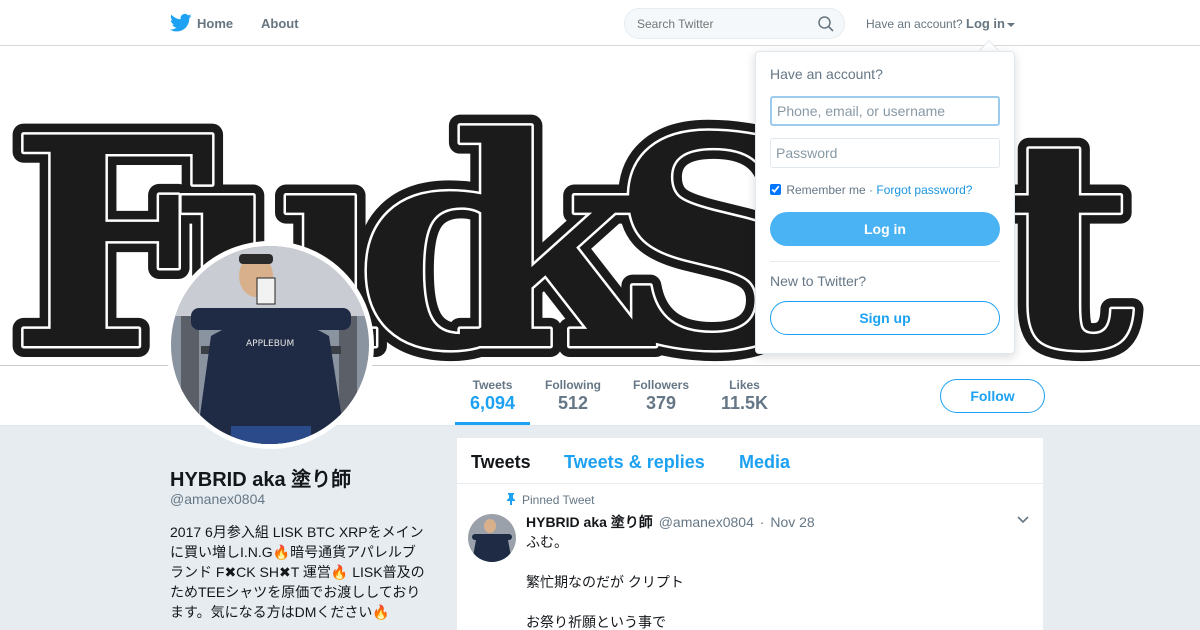  I want to click on new-to-twitter-text: New to Twitter?, so click(818, 281).